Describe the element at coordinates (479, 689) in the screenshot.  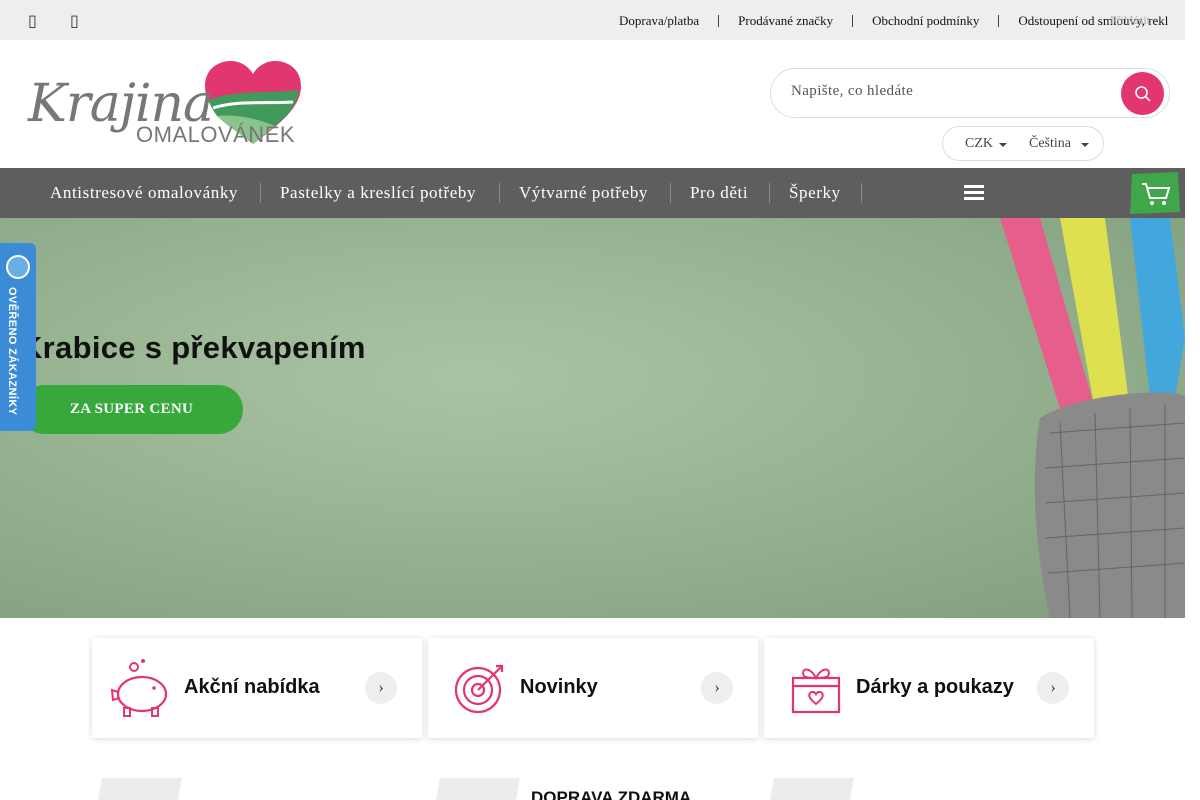
I see `target-icon` at that location.